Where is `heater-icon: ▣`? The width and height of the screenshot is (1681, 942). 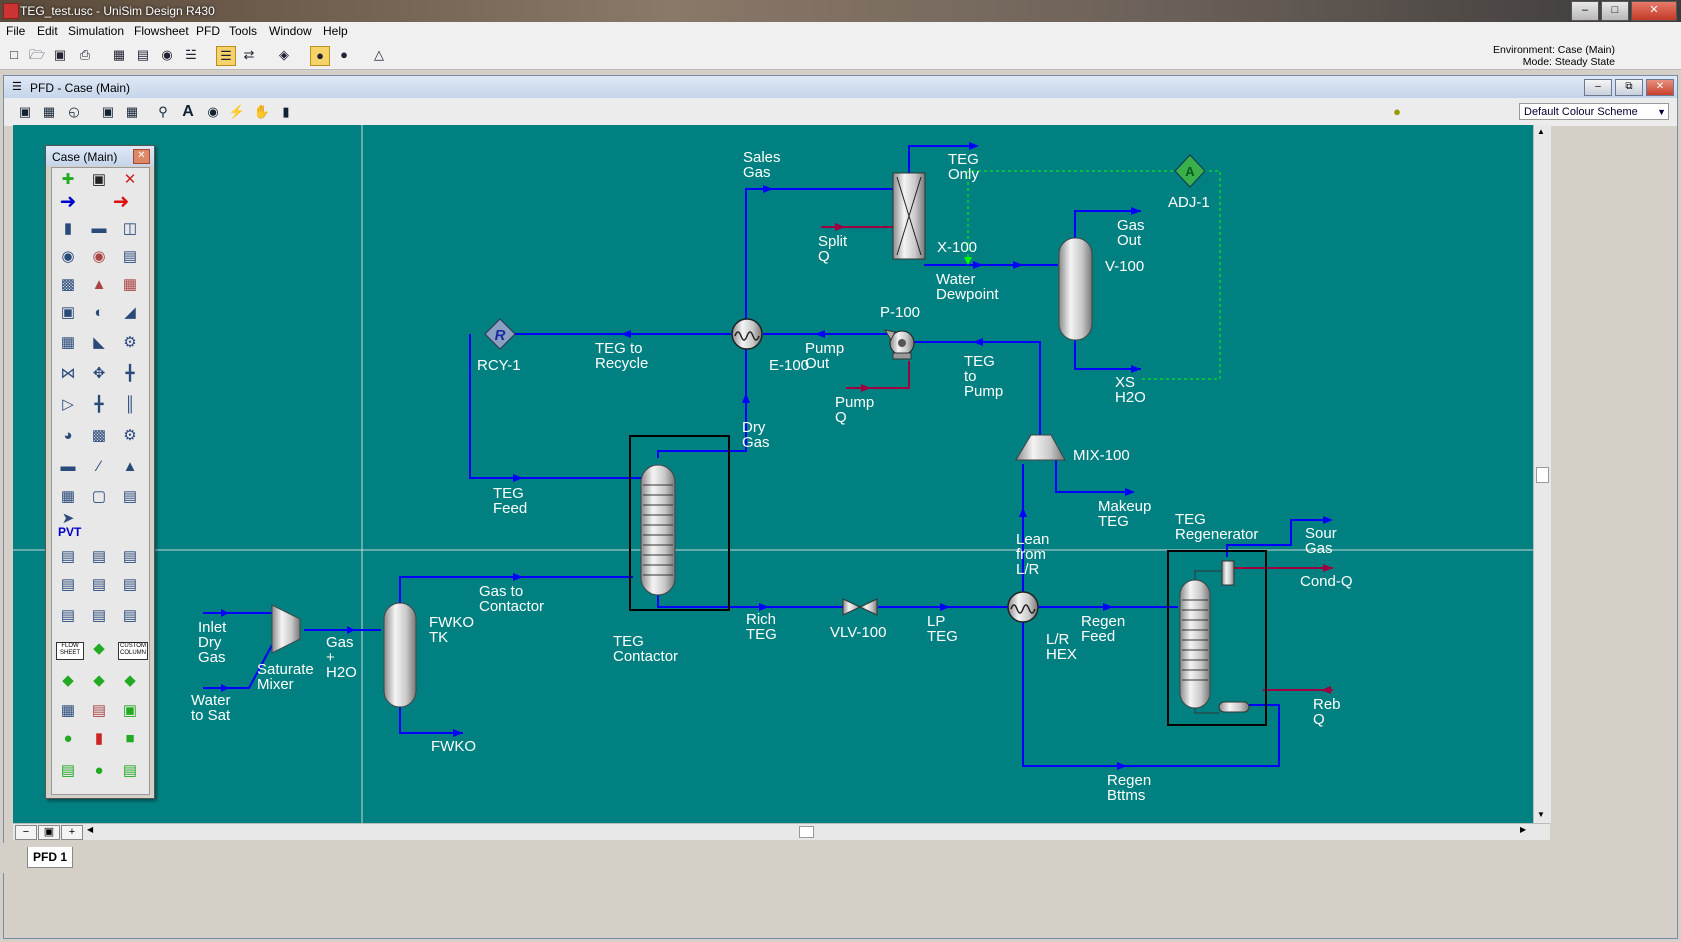
heater-icon: ▣ is located at coordinates (68, 313).